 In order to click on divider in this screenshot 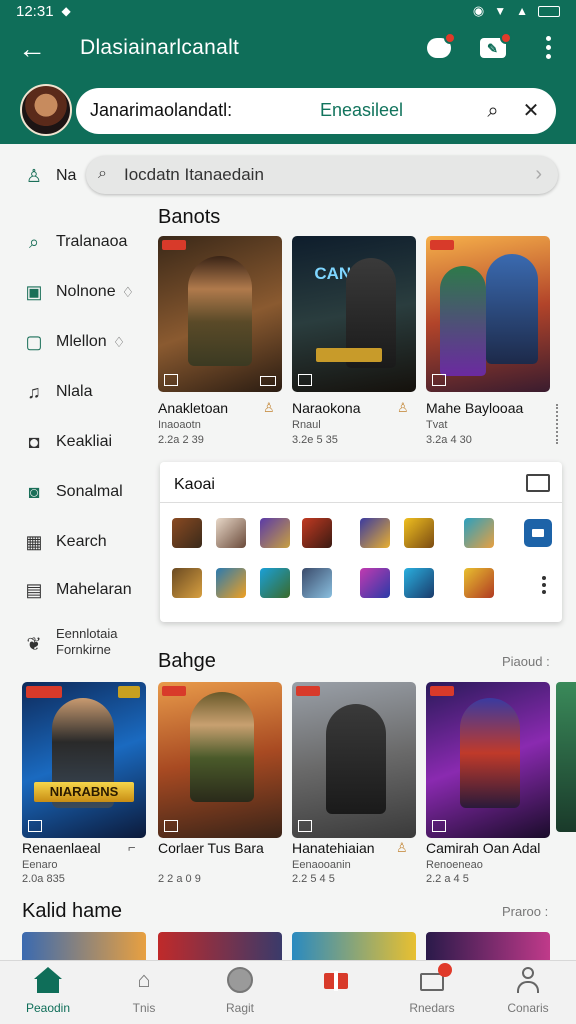, I will do `click(361, 502)`.